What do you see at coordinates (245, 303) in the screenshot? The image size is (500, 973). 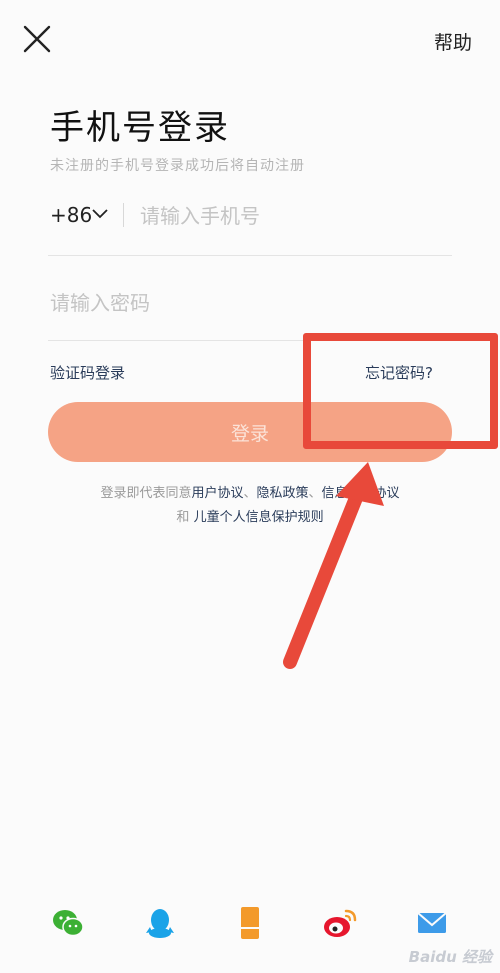 I see `password-input` at bounding box center [245, 303].